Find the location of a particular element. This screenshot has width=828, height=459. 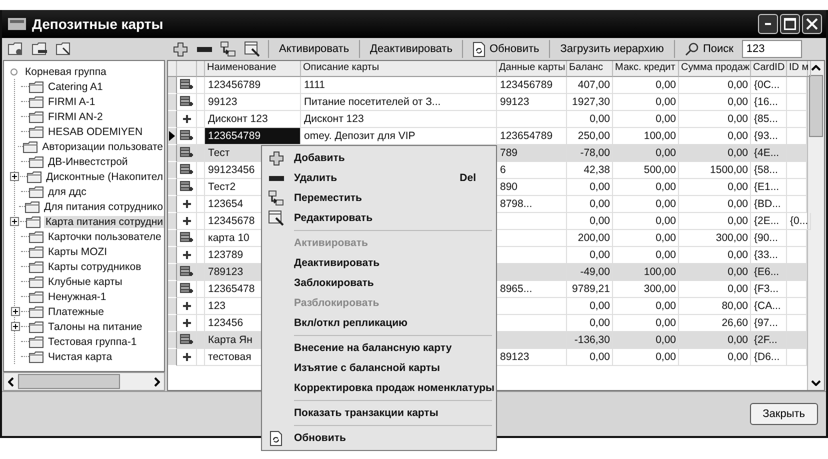

window-title: Депозитные карты is located at coordinates (98, 24).